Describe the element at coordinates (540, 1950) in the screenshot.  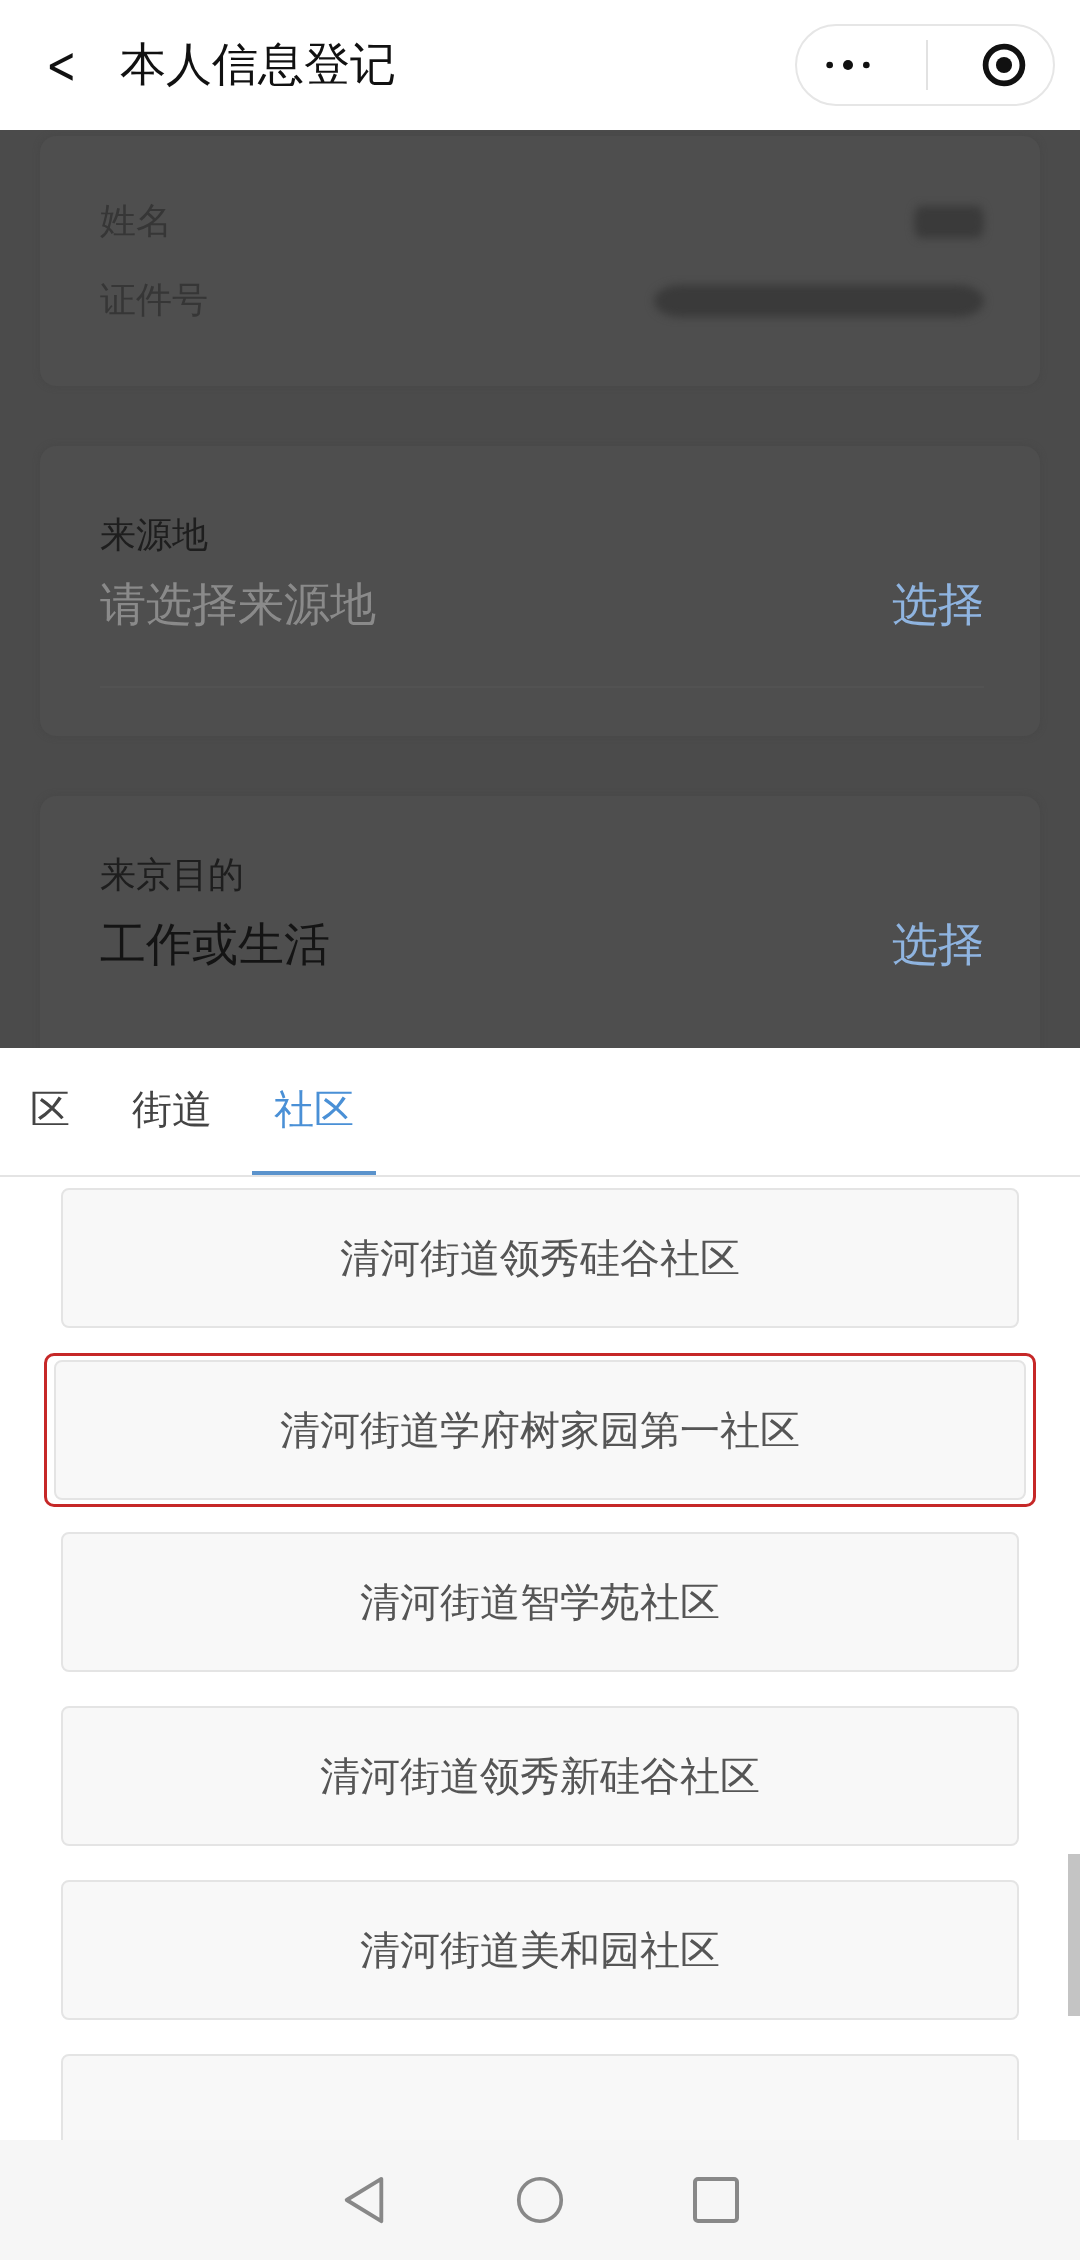
I see `option-button: 清河街道美和园社区` at that location.